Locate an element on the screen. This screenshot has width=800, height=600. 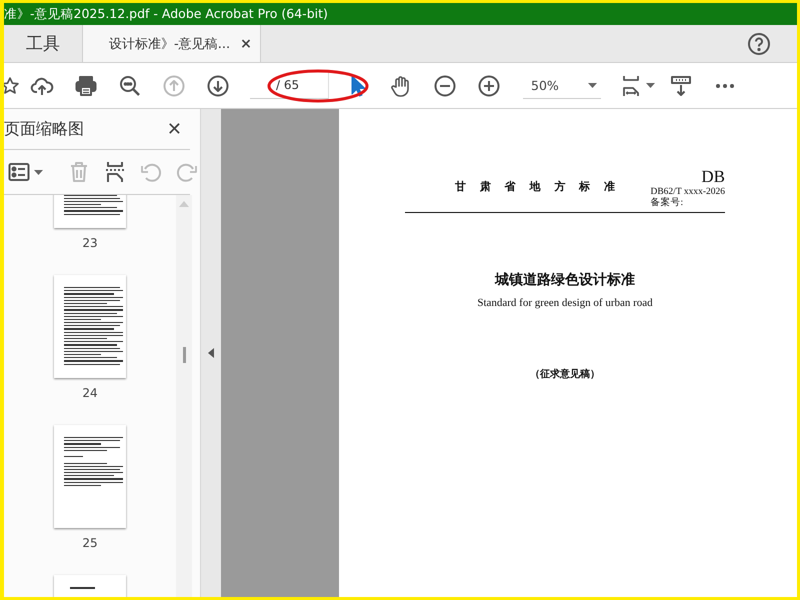
document-header: 甘 肃 省 地 方 标 准 is located at coordinates (535, 186).